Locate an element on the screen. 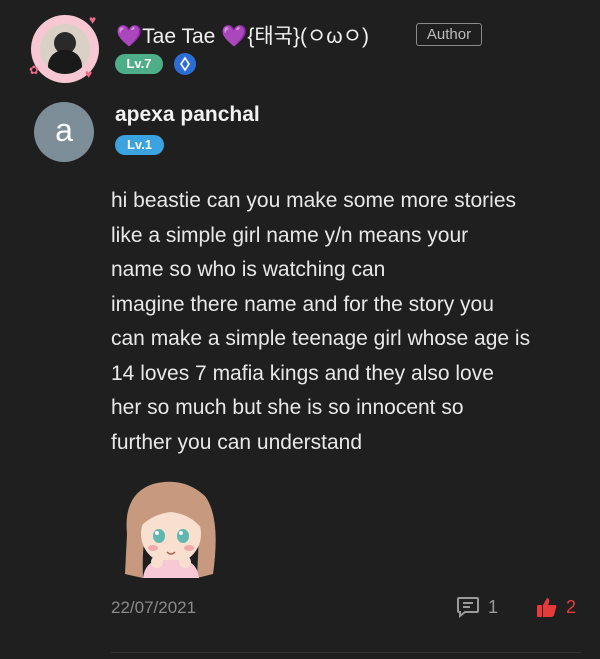 This screenshot has width=600, height=659. ring-badge-icon-svg is located at coordinates (185, 64).